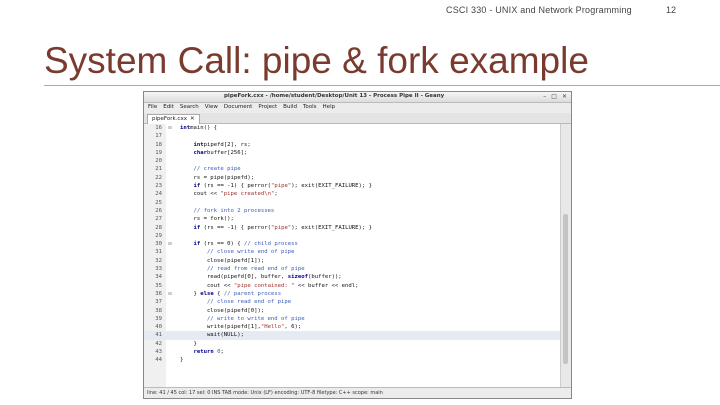 This screenshot has height=405, width=720. I want to click on code-text: if (rs == 0) { // child process, so click(238, 244).